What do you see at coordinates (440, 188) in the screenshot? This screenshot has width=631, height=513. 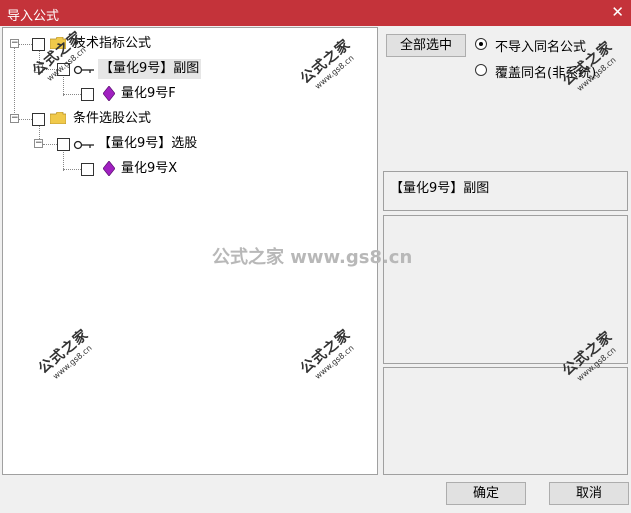 I see `formula-name-text: 【量化9号】副图` at bounding box center [440, 188].